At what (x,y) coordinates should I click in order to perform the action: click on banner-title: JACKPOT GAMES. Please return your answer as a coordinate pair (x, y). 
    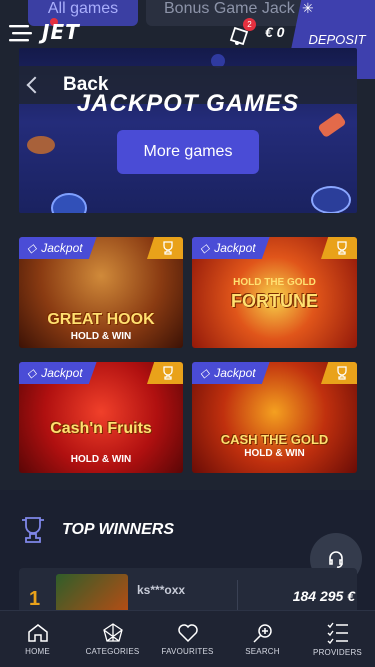
    Looking at the image, I should click on (188, 103).